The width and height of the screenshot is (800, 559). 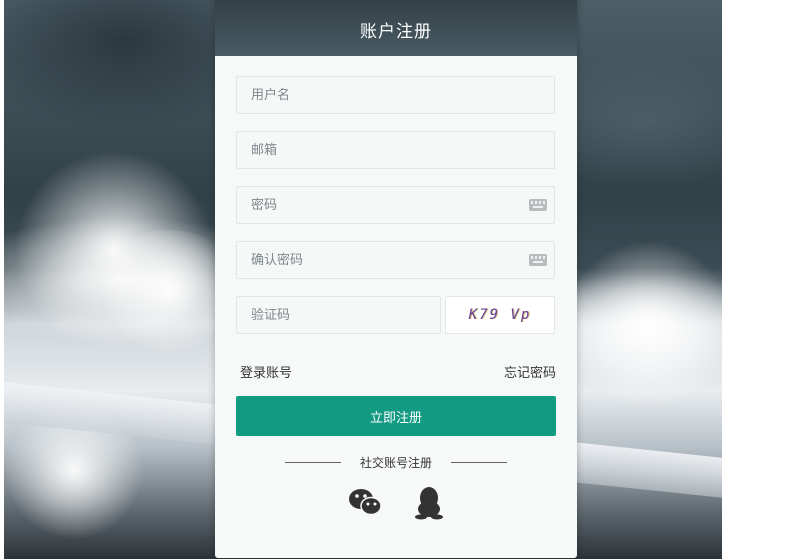 What do you see at coordinates (395, 463) in the screenshot?
I see `social-heading: 社交账号注册` at bounding box center [395, 463].